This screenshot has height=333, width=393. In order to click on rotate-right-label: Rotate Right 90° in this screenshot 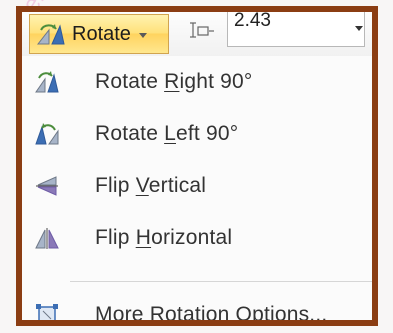, I will do `click(174, 81)`.